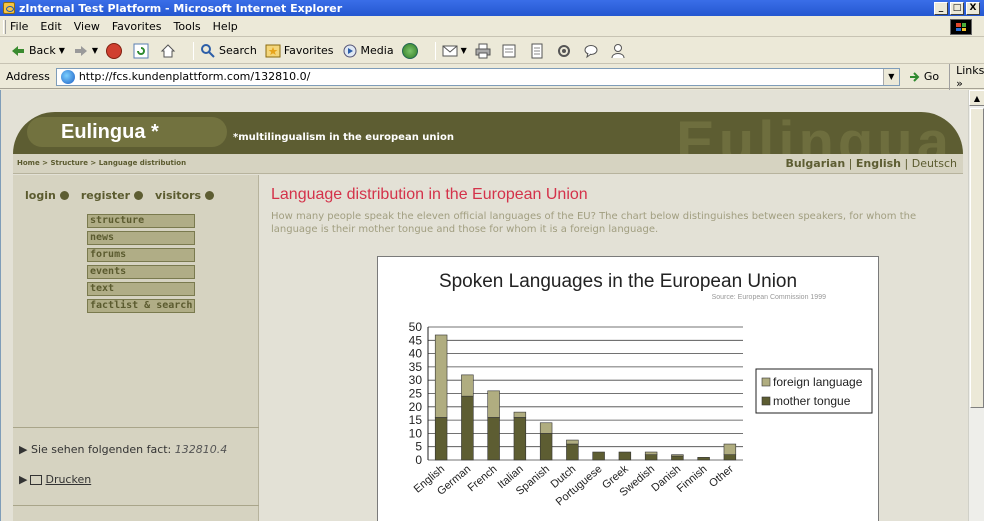 This screenshot has height=521, width=984. What do you see at coordinates (4, 27) in the screenshot?
I see `toolbar-grip` at bounding box center [4, 27].